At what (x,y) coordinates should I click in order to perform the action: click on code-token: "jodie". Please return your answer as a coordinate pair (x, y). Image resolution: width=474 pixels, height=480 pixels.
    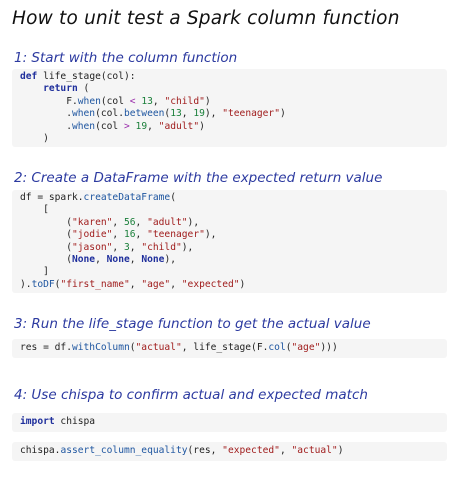
    Looking at the image, I should click on (92, 235).